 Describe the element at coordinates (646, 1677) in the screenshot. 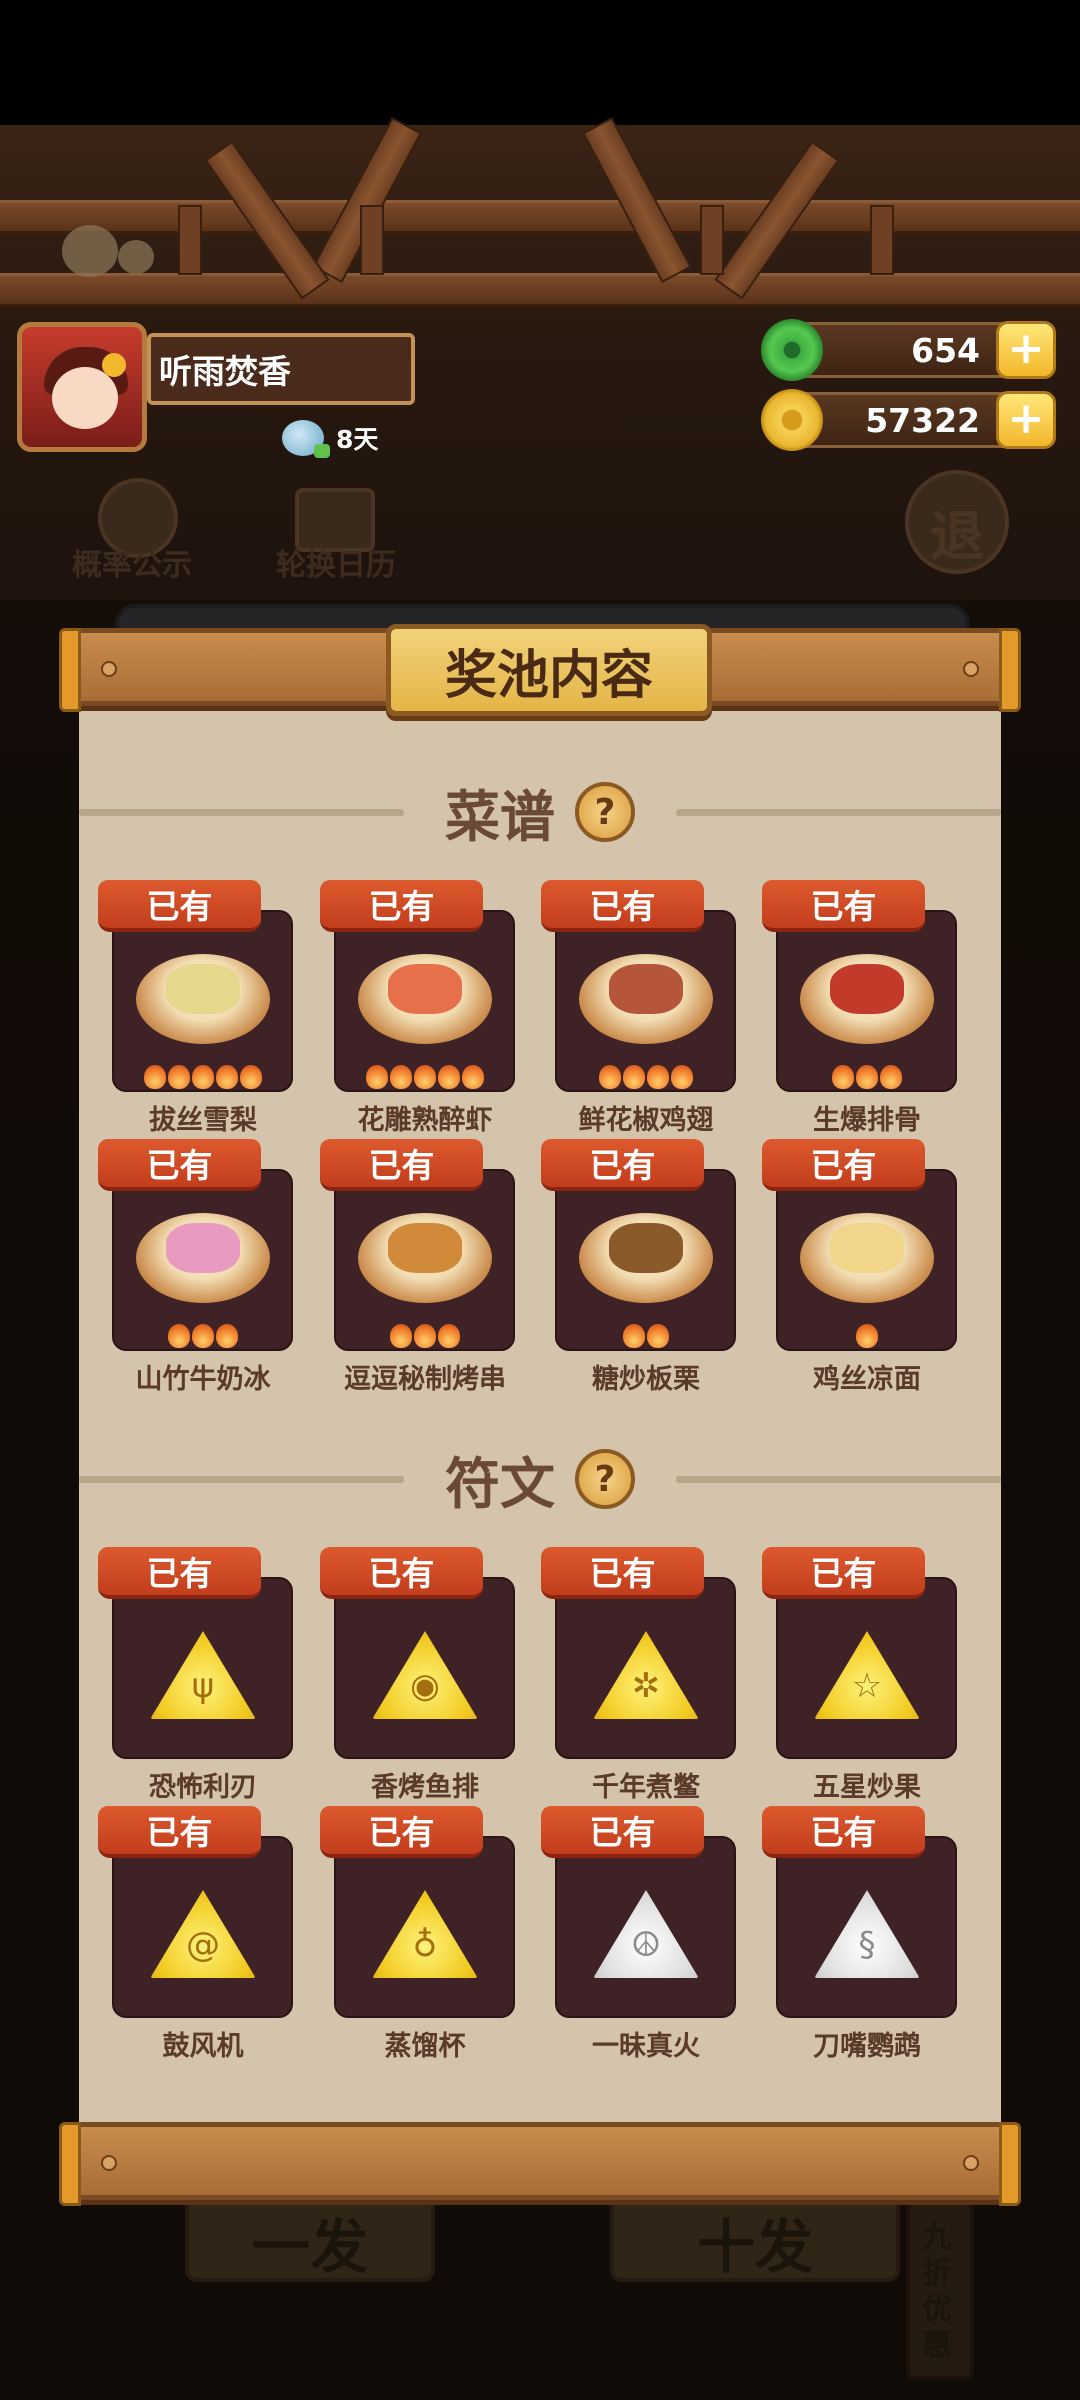

I see `rune-icon: ✲` at that location.